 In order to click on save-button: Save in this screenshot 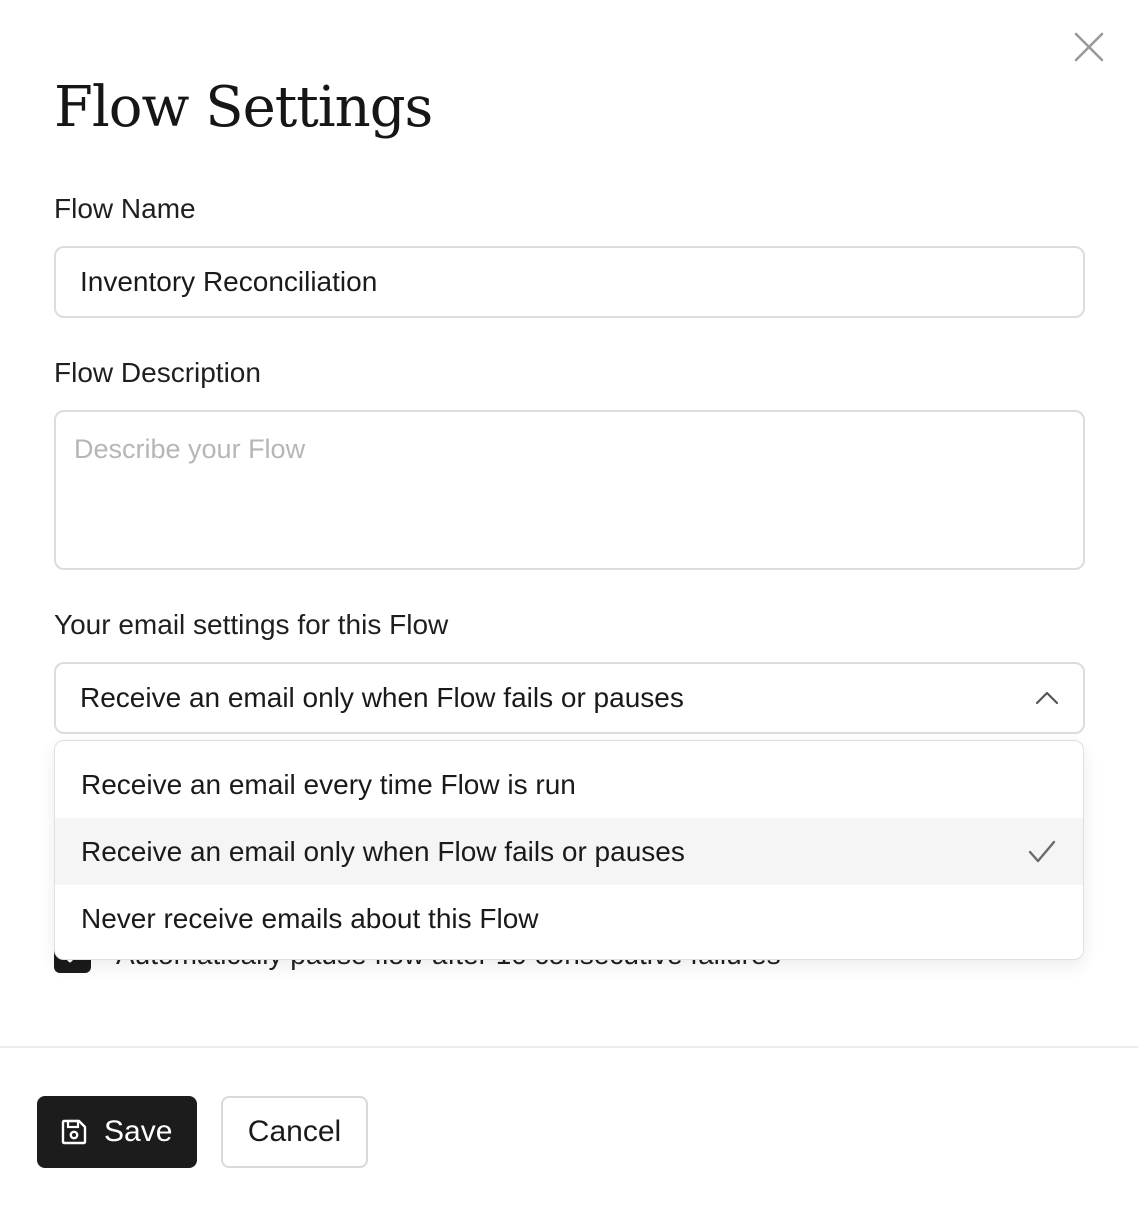, I will do `click(117, 1132)`.